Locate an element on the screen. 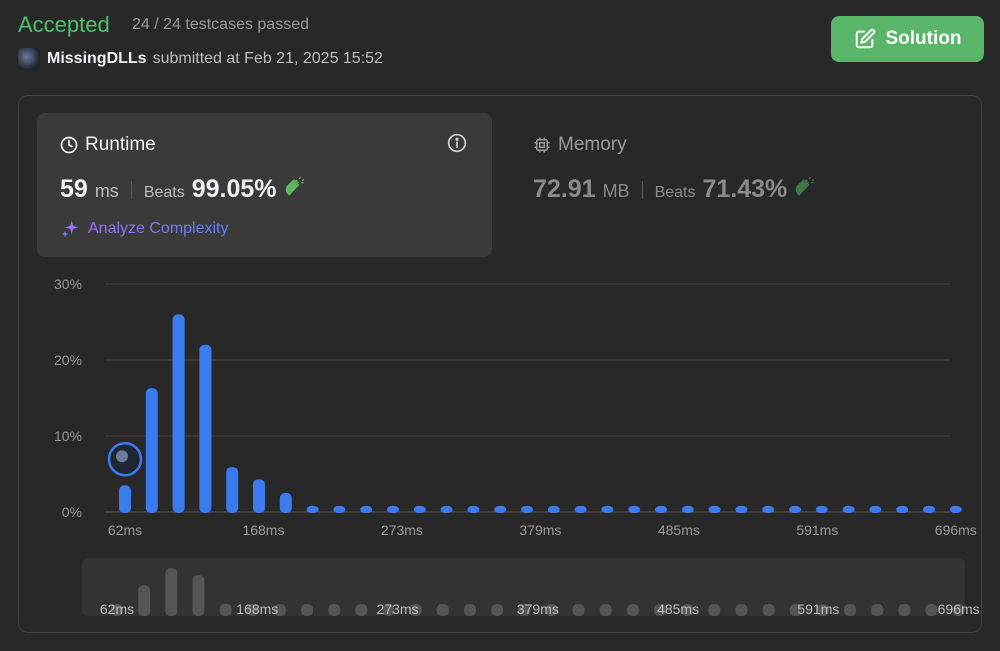  y-tick-label: 0% is located at coordinates (72, 512).